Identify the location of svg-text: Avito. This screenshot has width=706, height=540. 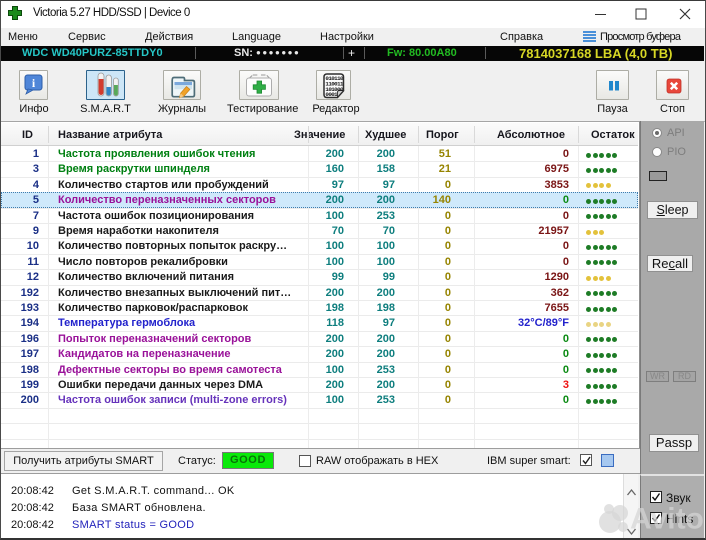
(667, 519).